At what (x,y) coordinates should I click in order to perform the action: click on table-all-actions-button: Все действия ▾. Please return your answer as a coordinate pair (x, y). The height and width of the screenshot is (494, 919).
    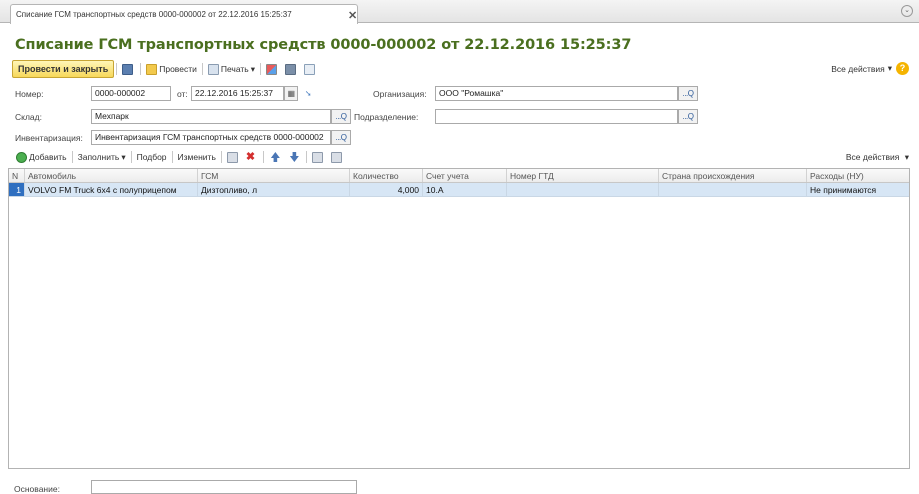
    Looking at the image, I should click on (877, 157).